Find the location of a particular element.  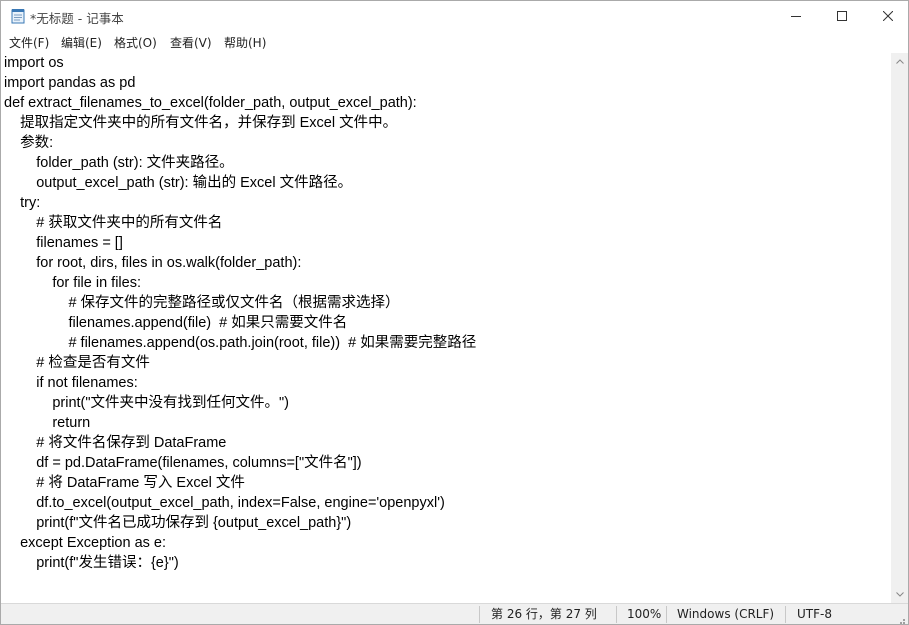

resize-grip-icon is located at coordinates (901, 618).